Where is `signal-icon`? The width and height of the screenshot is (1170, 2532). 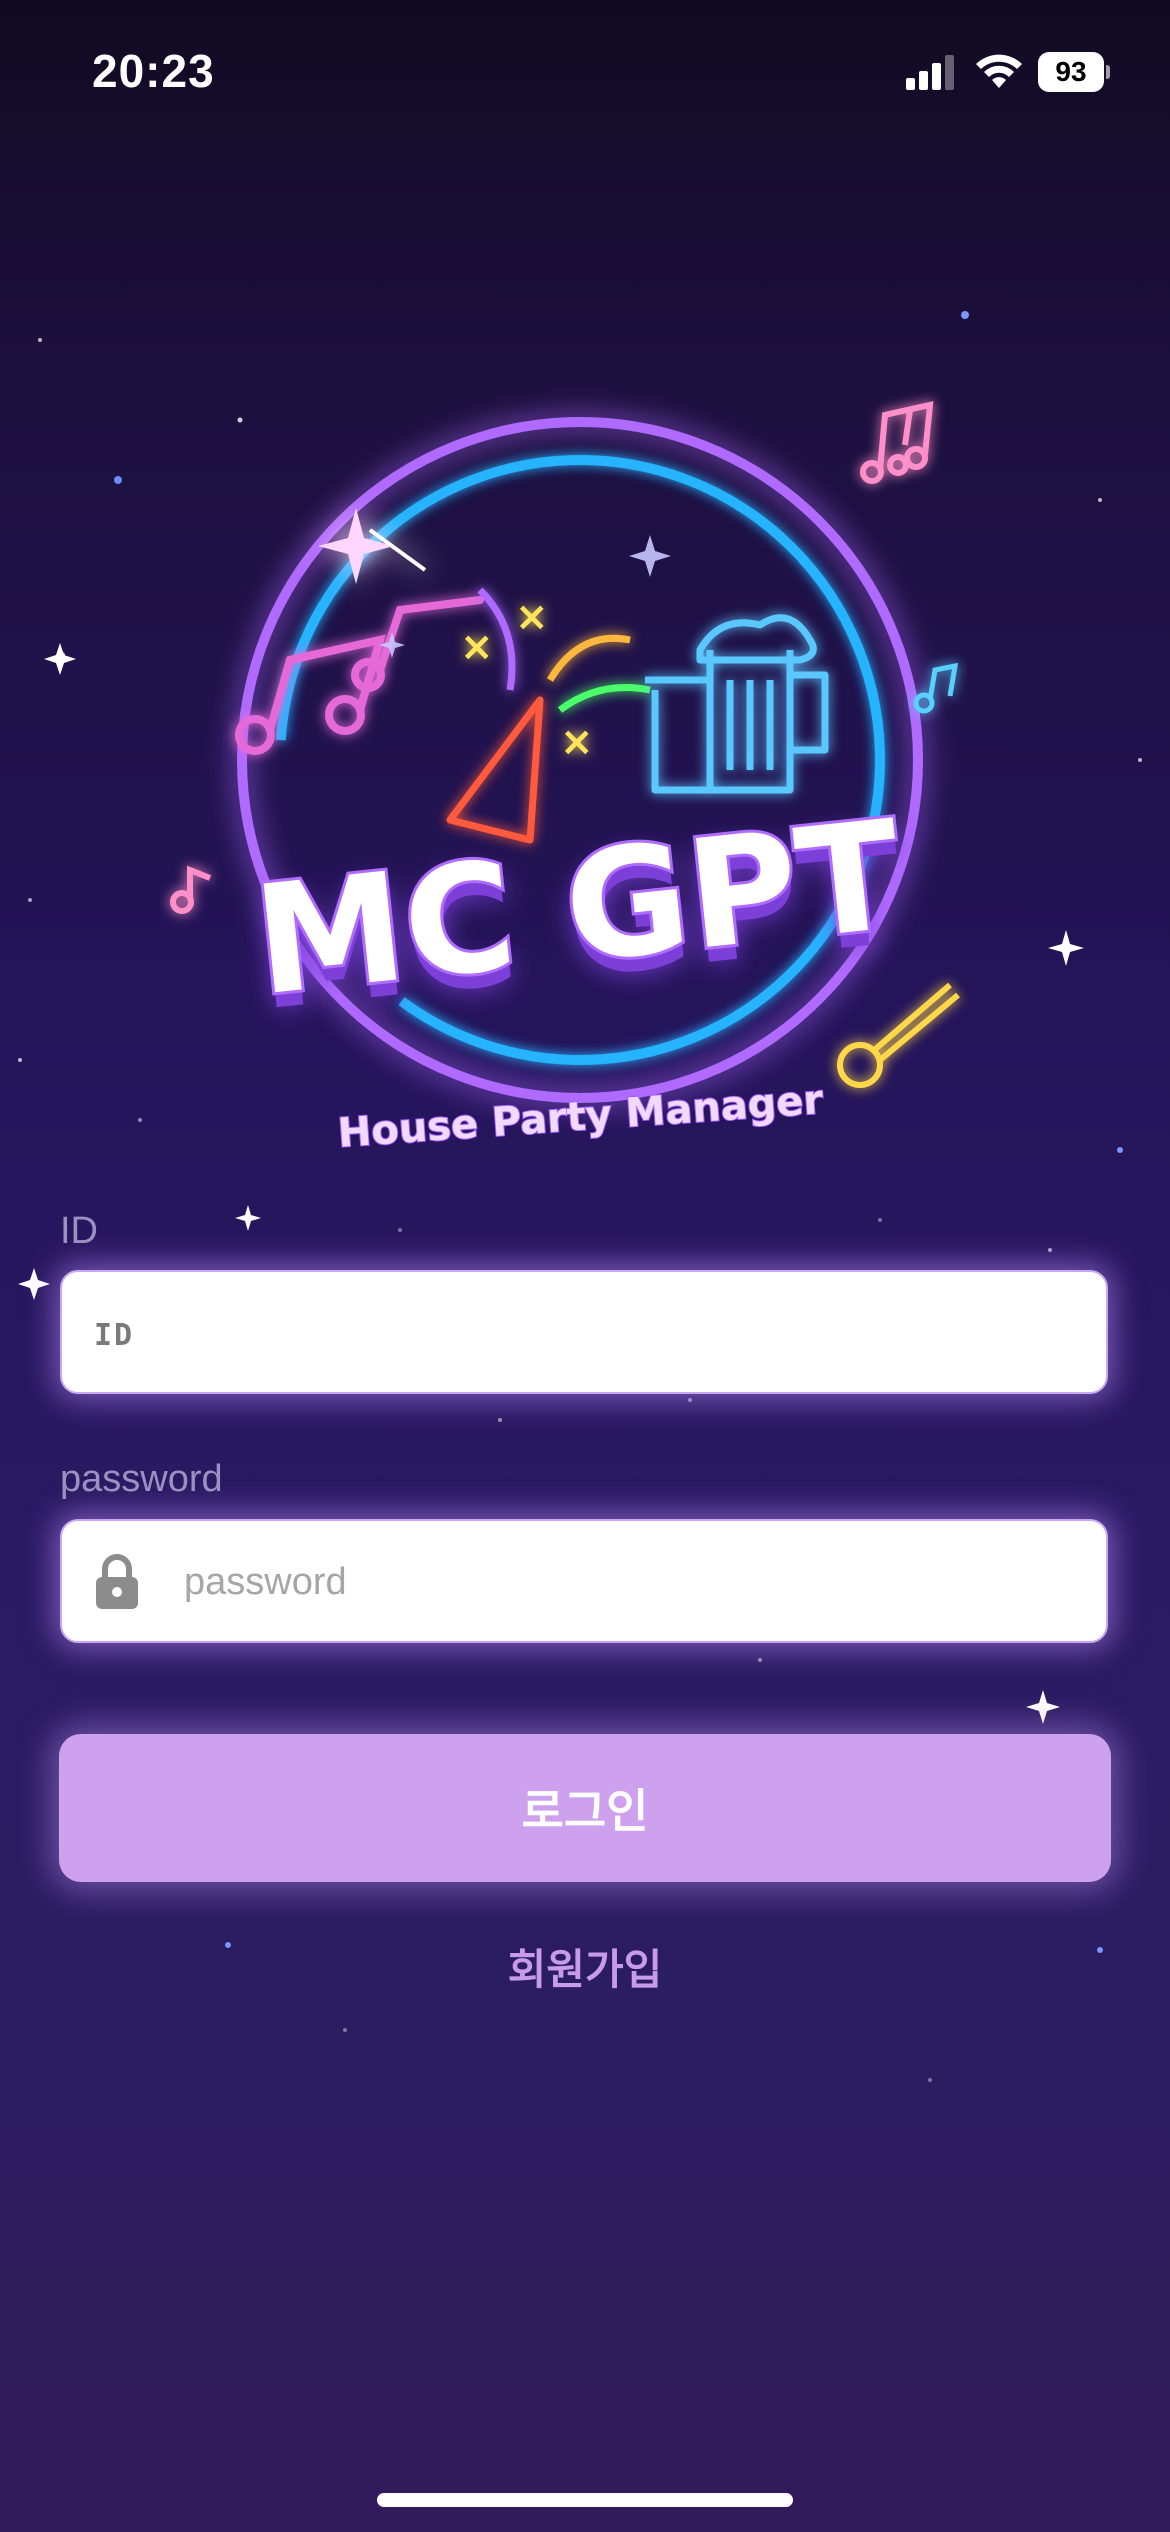
signal-icon is located at coordinates (930, 72).